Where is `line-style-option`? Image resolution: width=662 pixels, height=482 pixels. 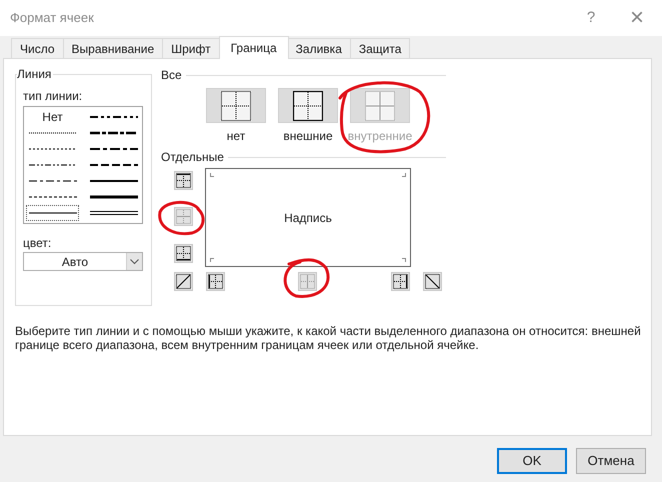 line-style-option is located at coordinates (52, 213).